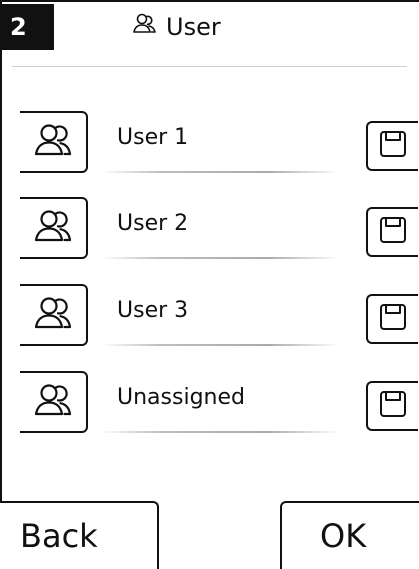 The image size is (419, 569). What do you see at coordinates (152, 223) in the screenshot?
I see `user-label: User 2` at bounding box center [152, 223].